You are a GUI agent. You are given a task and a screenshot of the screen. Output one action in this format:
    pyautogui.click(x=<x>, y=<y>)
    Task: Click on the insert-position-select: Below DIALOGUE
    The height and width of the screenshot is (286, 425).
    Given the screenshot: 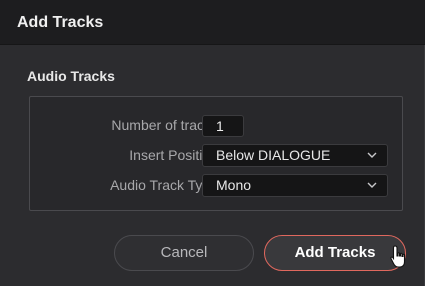 What is the action you would take?
    pyautogui.click(x=295, y=155)
    